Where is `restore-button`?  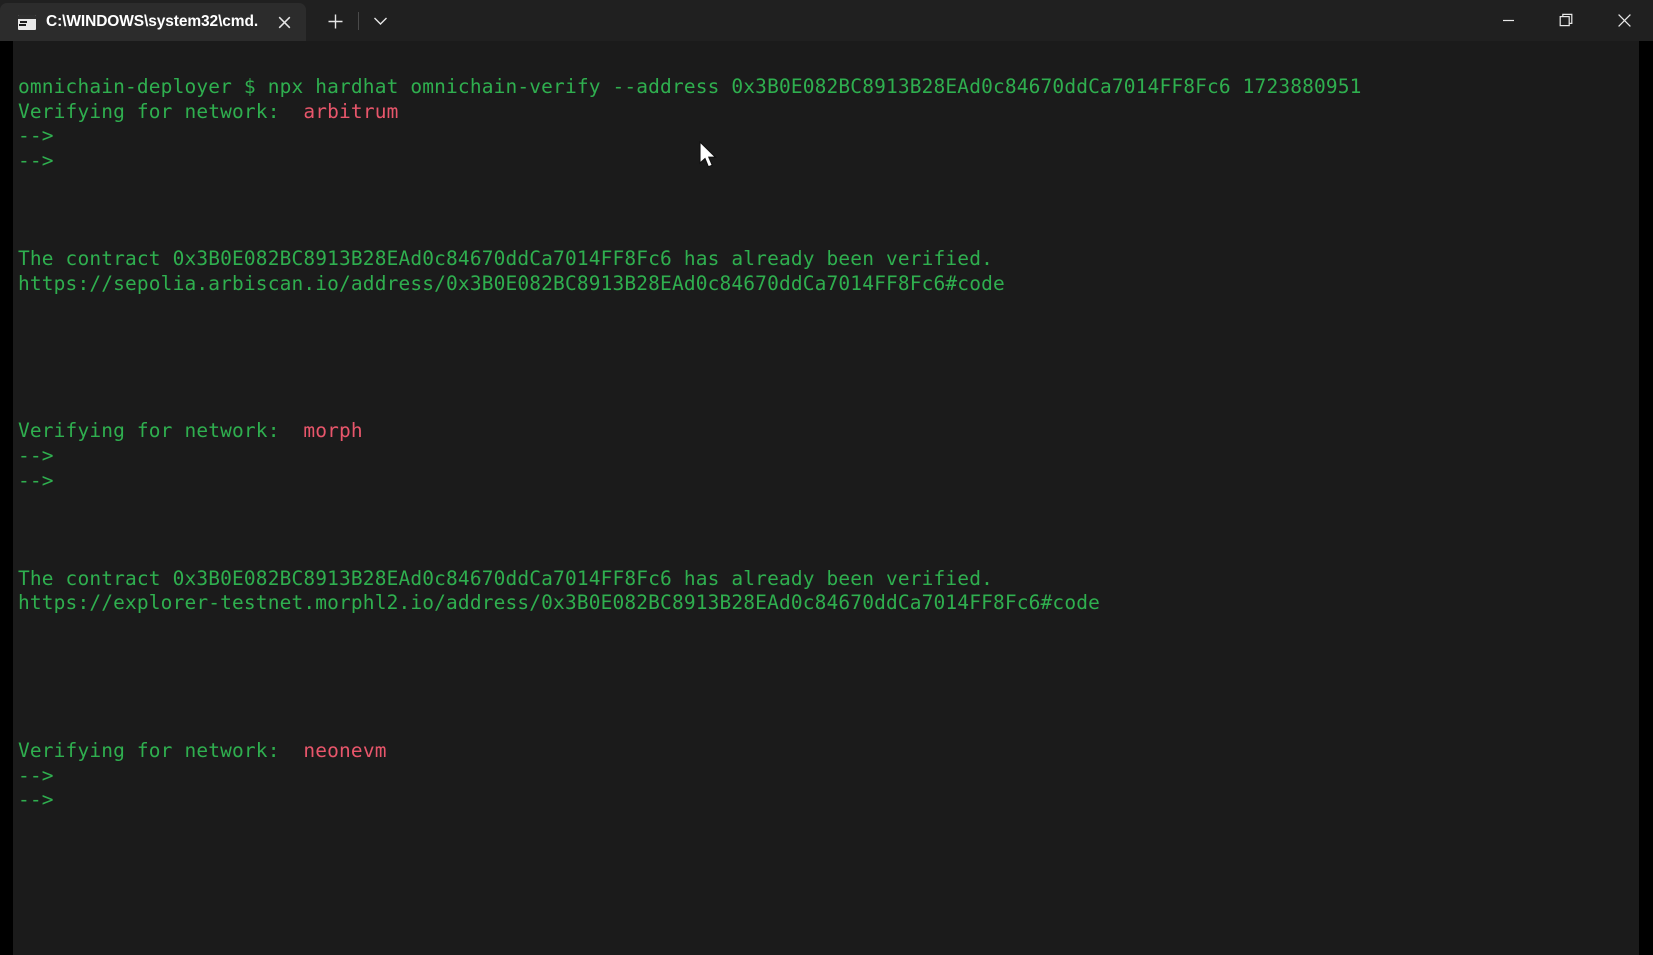 restore-button is located at coordinates (1566, 20).